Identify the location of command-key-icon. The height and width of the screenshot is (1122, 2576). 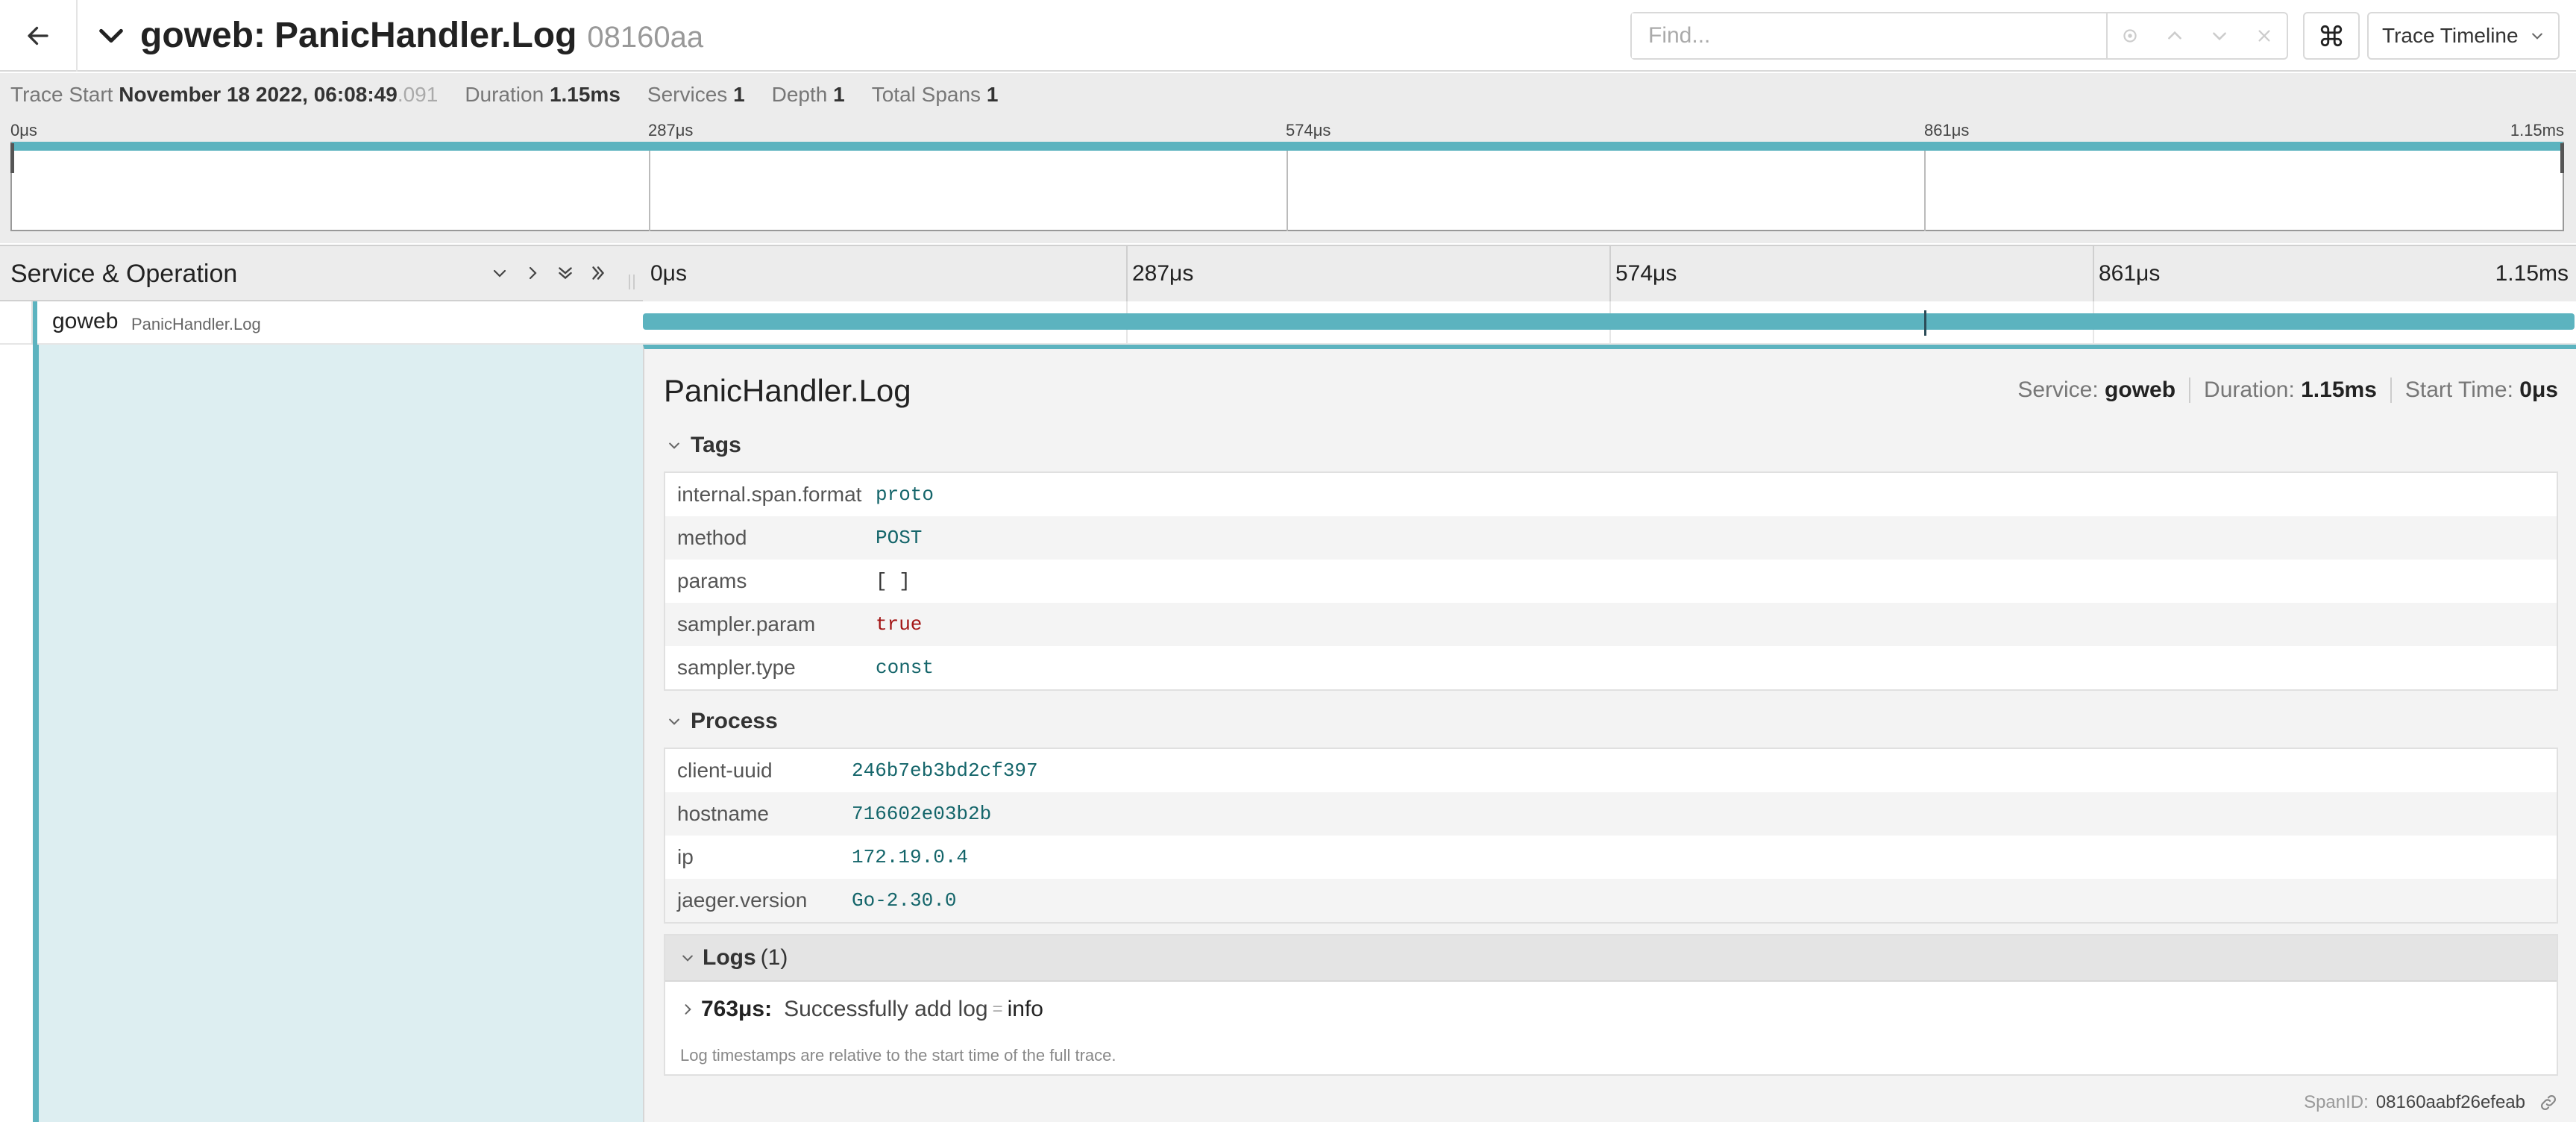
(2332, 36).